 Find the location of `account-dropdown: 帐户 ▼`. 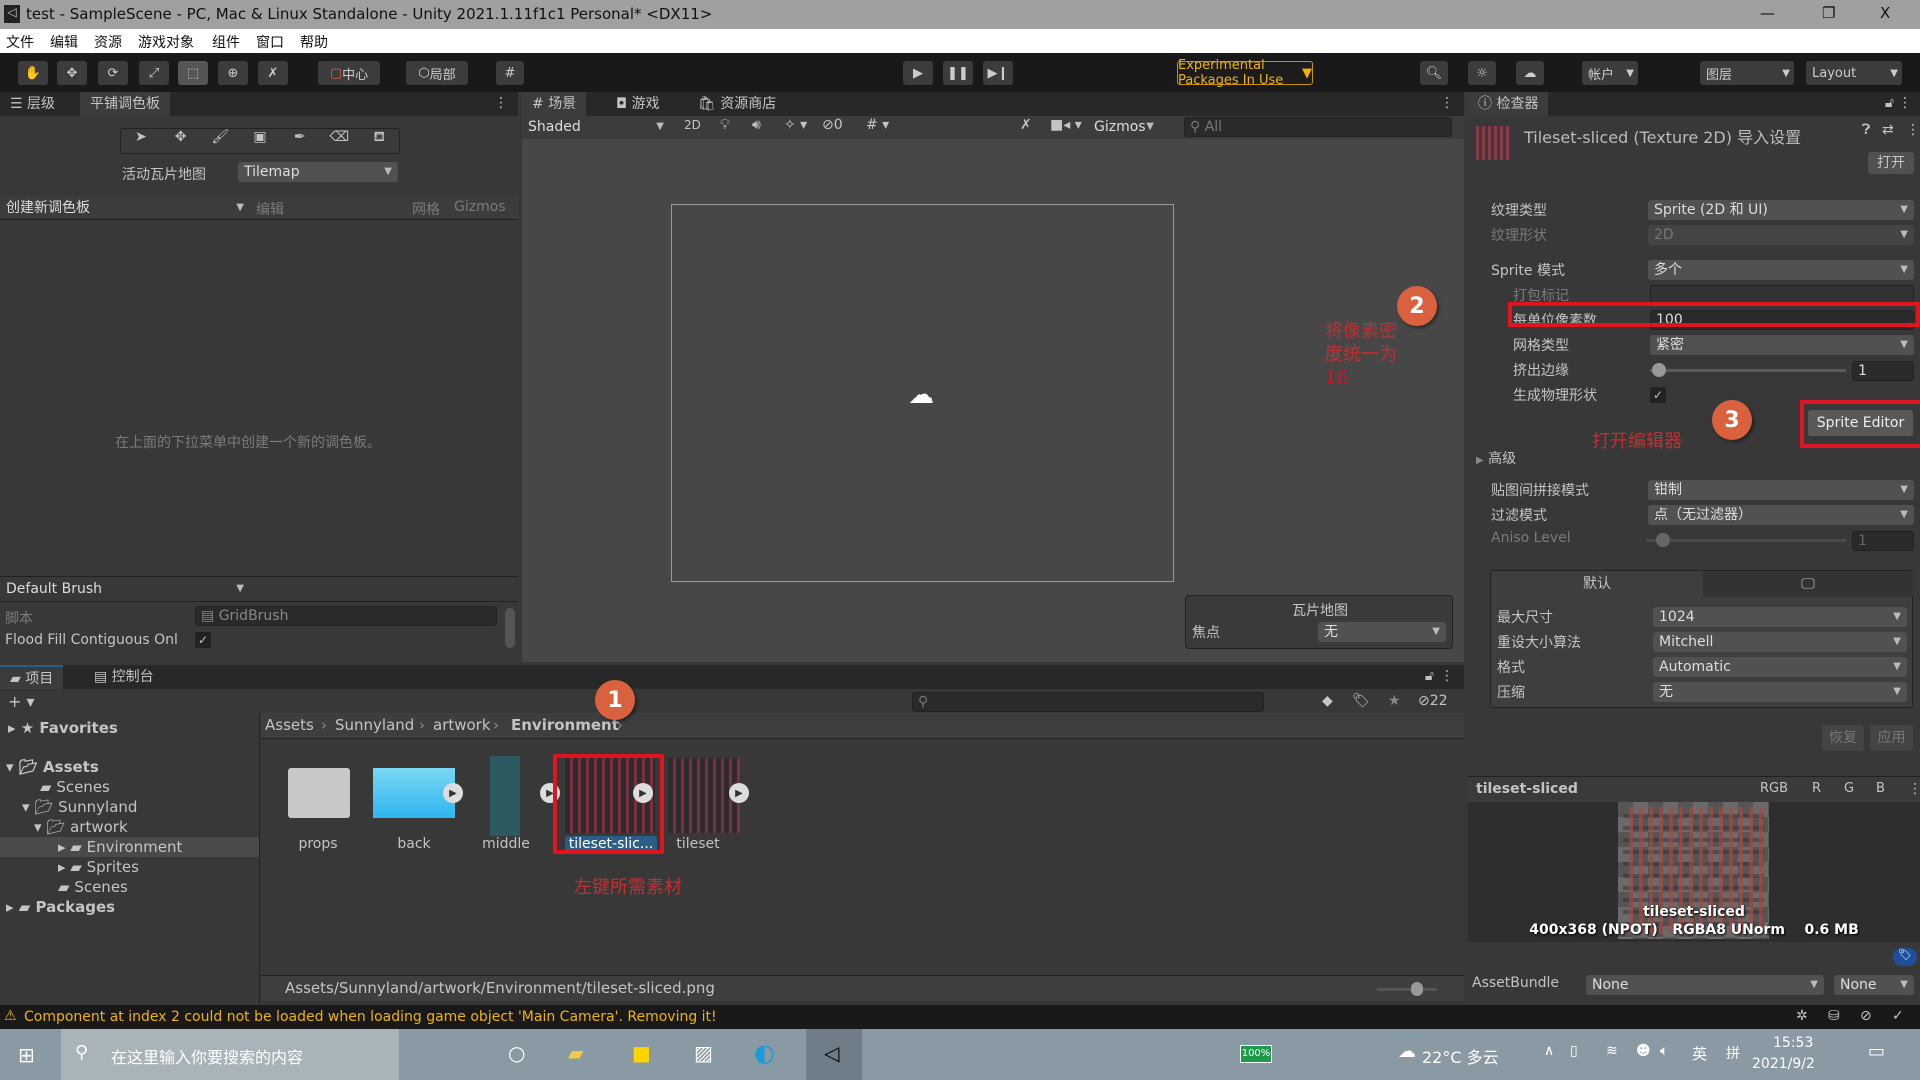

account-dropdown: 帐户 ▼ is located at coordinates (1610, 73).